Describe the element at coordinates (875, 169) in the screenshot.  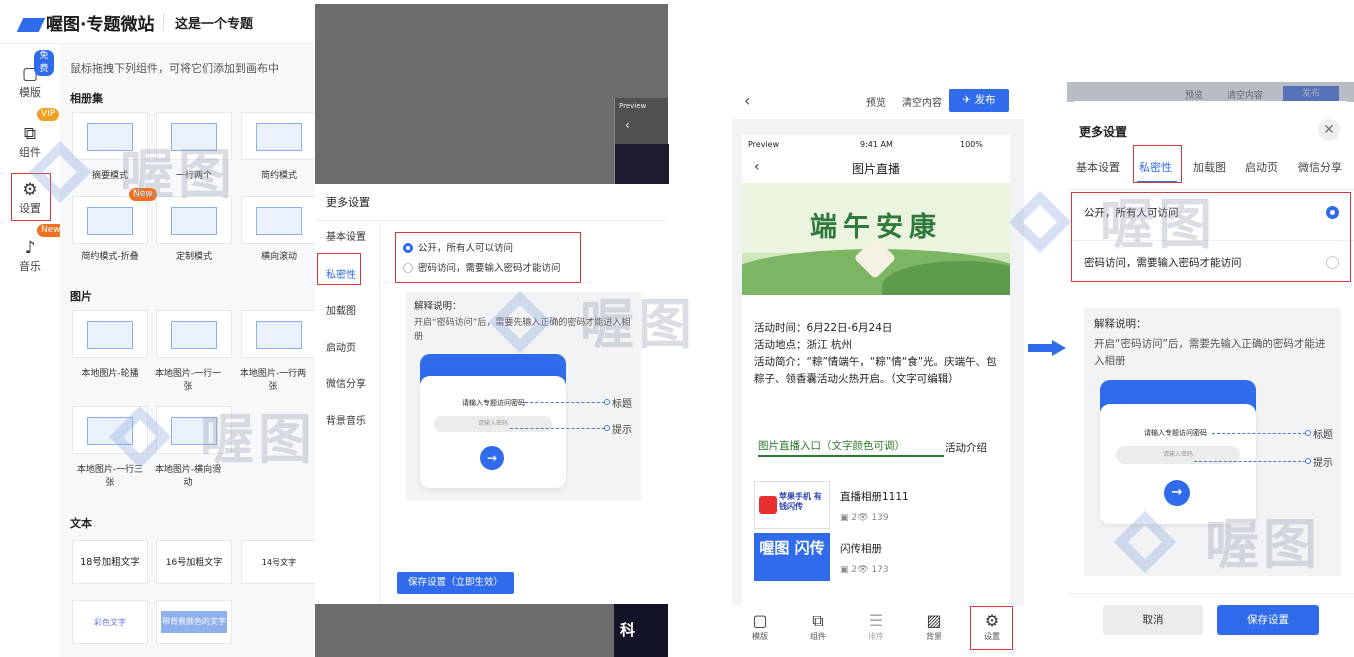
I see `phone-title: 图片直播` at that location.